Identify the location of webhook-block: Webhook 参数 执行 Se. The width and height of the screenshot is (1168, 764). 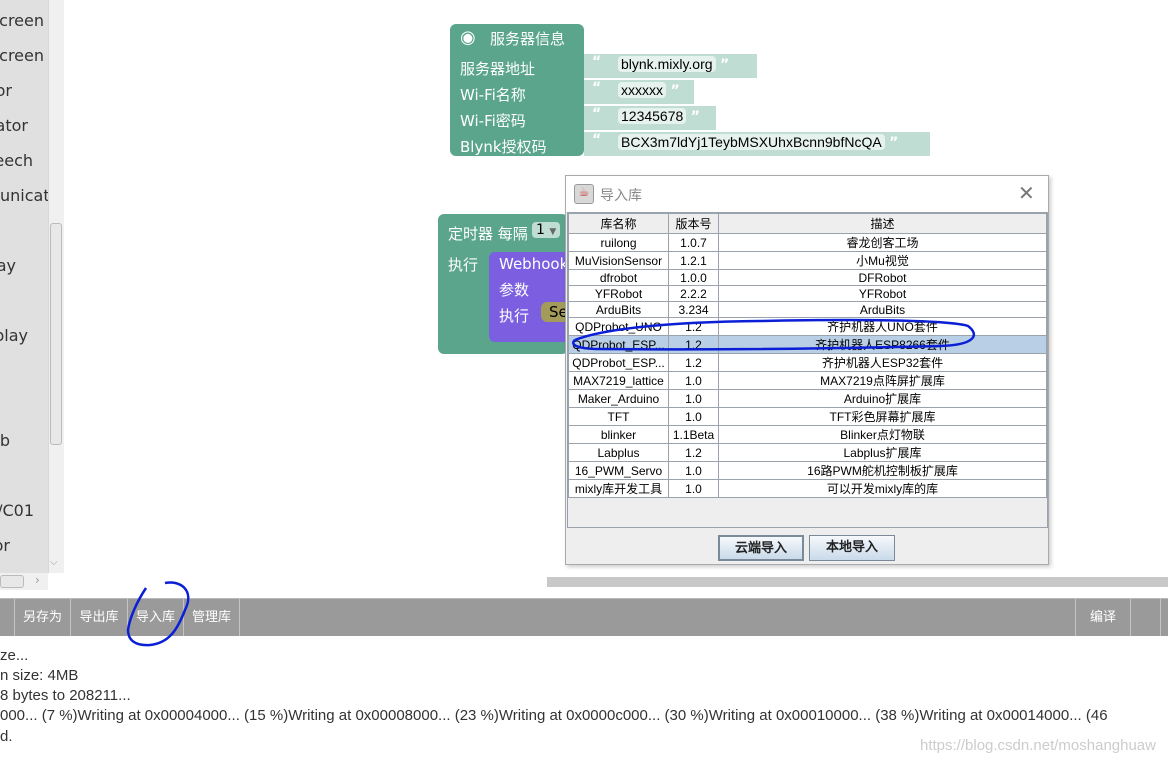
(530, 297).